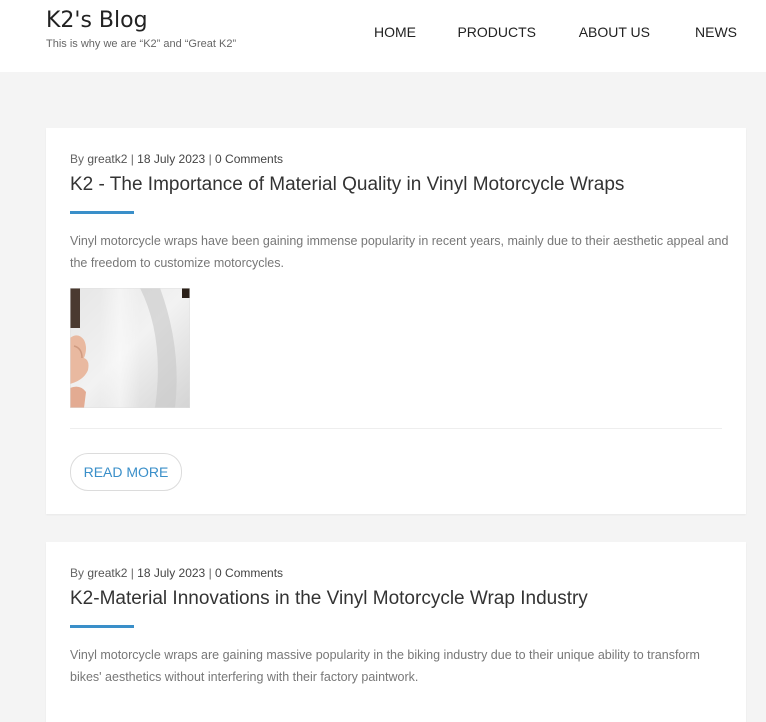 Image resolution: width=766 pixels, height=722 pixels. What do you see at coordinates (496, 32) in the screenshot?
I see `nav-item-products: PRODUCTS` at bounding box center [496, 32].